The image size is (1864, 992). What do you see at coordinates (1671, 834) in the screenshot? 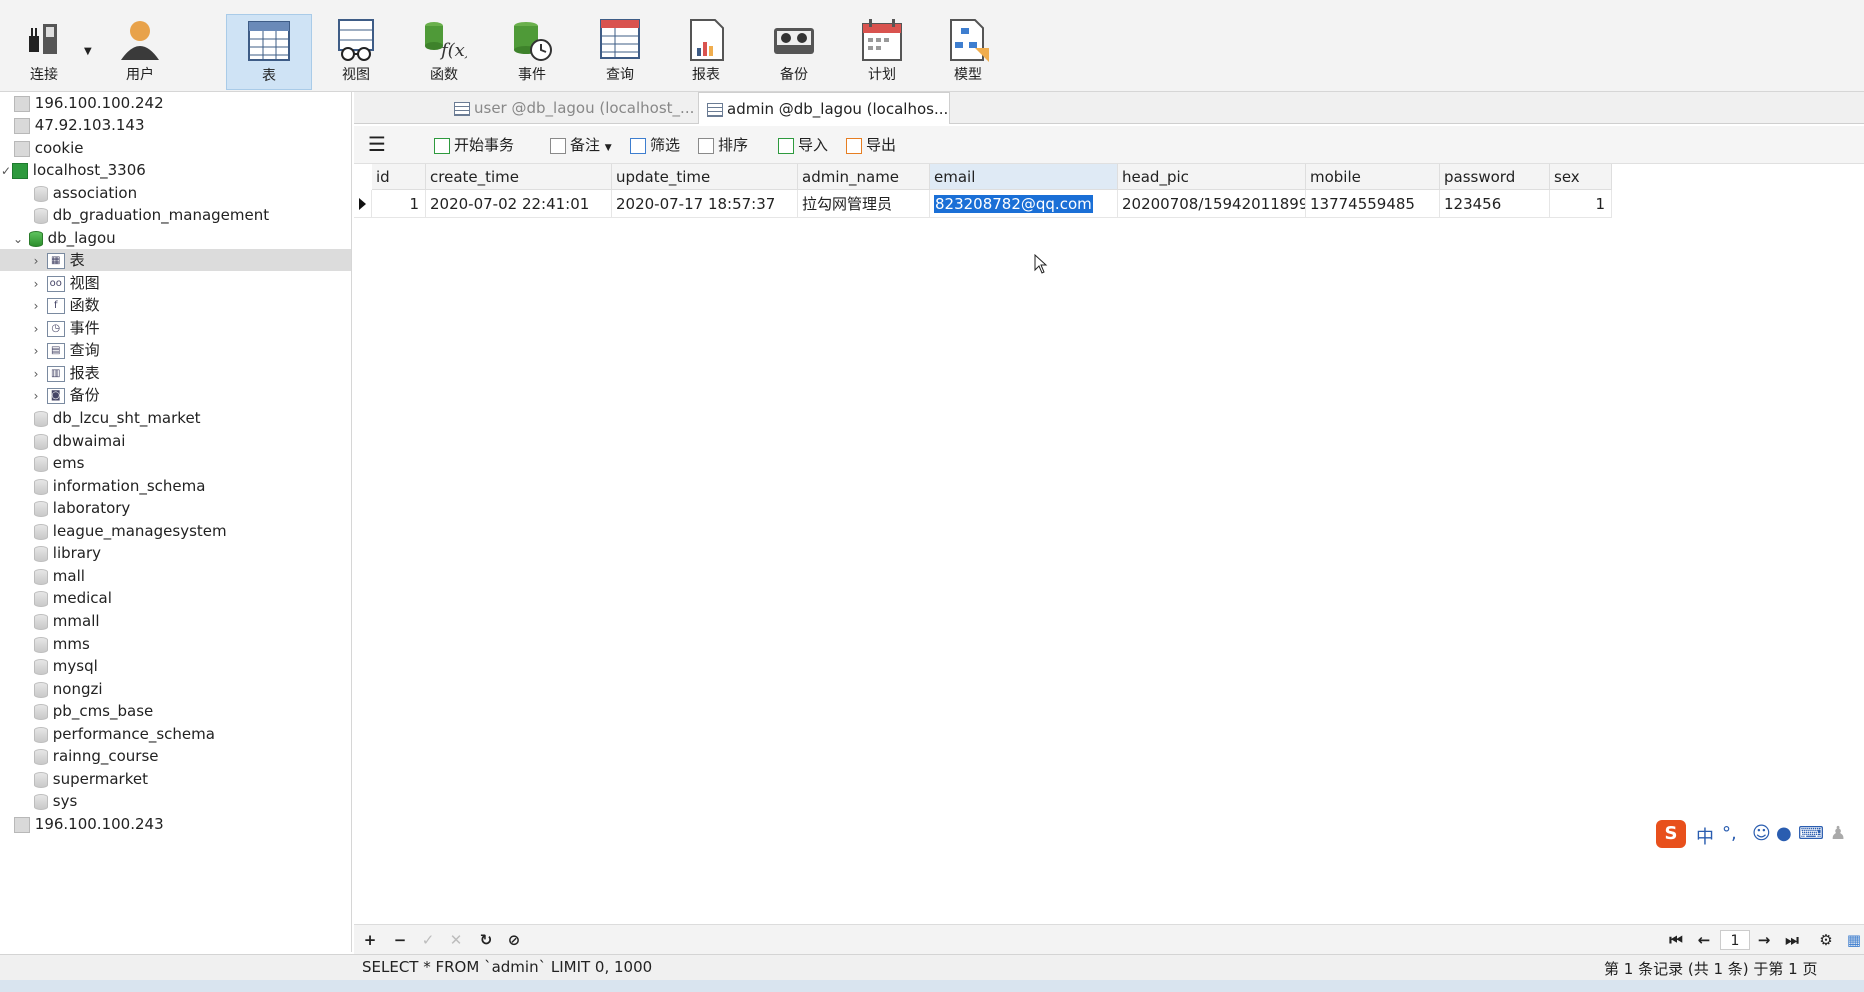
I see `sogou-logo-icon: S` at bounding box center [1671, 834].